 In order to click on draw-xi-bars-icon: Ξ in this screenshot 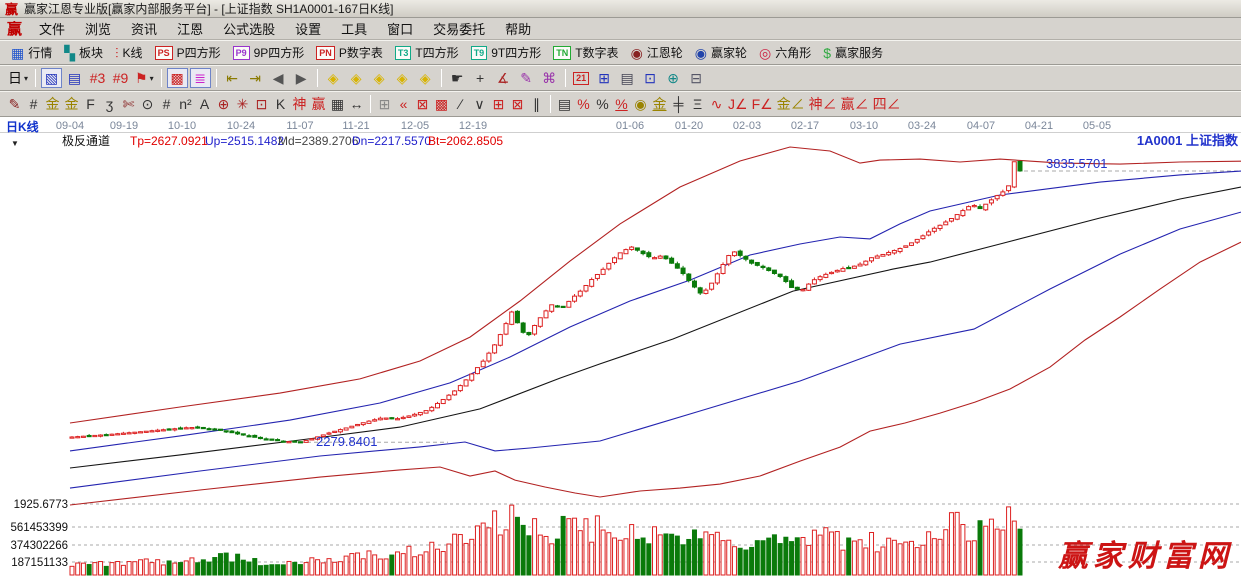, I will do `click(697, 104)`.